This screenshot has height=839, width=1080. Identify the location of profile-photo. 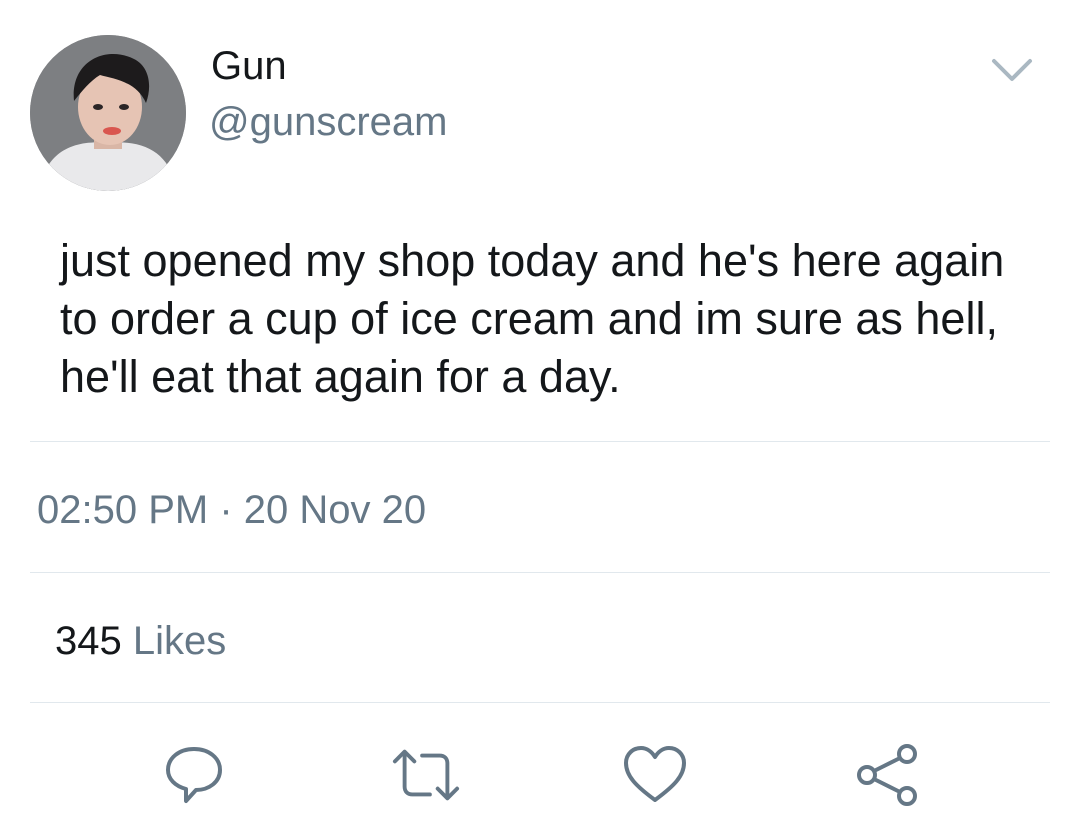
(108, 113).